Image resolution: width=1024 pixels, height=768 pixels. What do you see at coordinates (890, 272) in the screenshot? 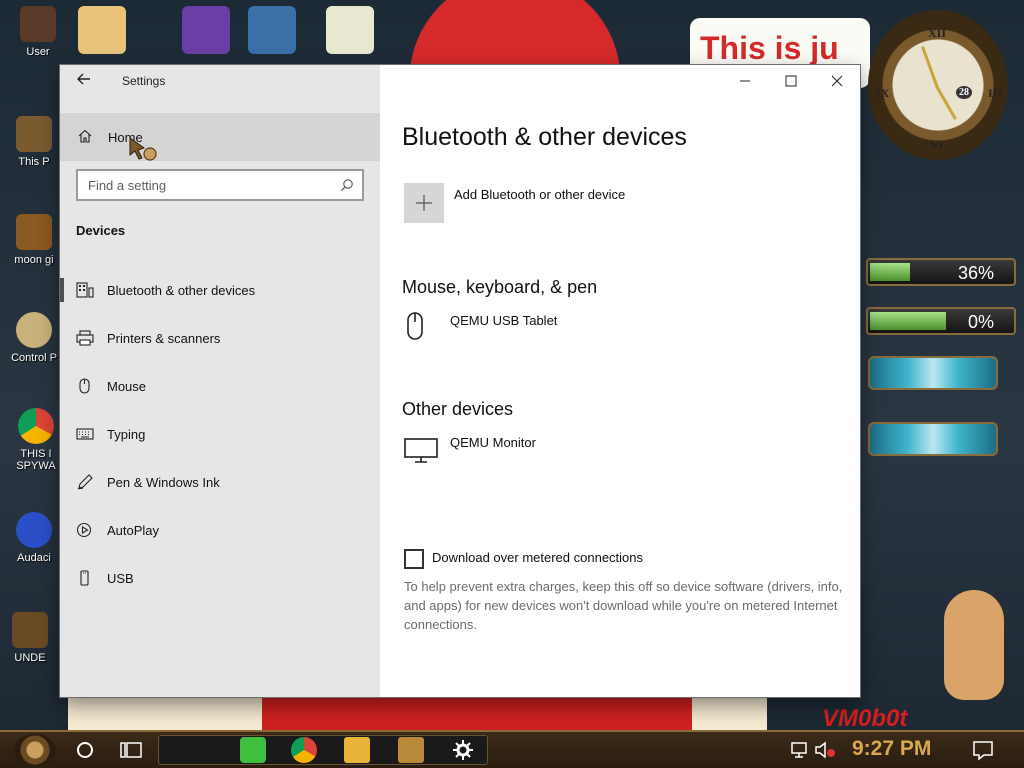
I see `cpu-gauge-fill` at bounding box center [890, 272].